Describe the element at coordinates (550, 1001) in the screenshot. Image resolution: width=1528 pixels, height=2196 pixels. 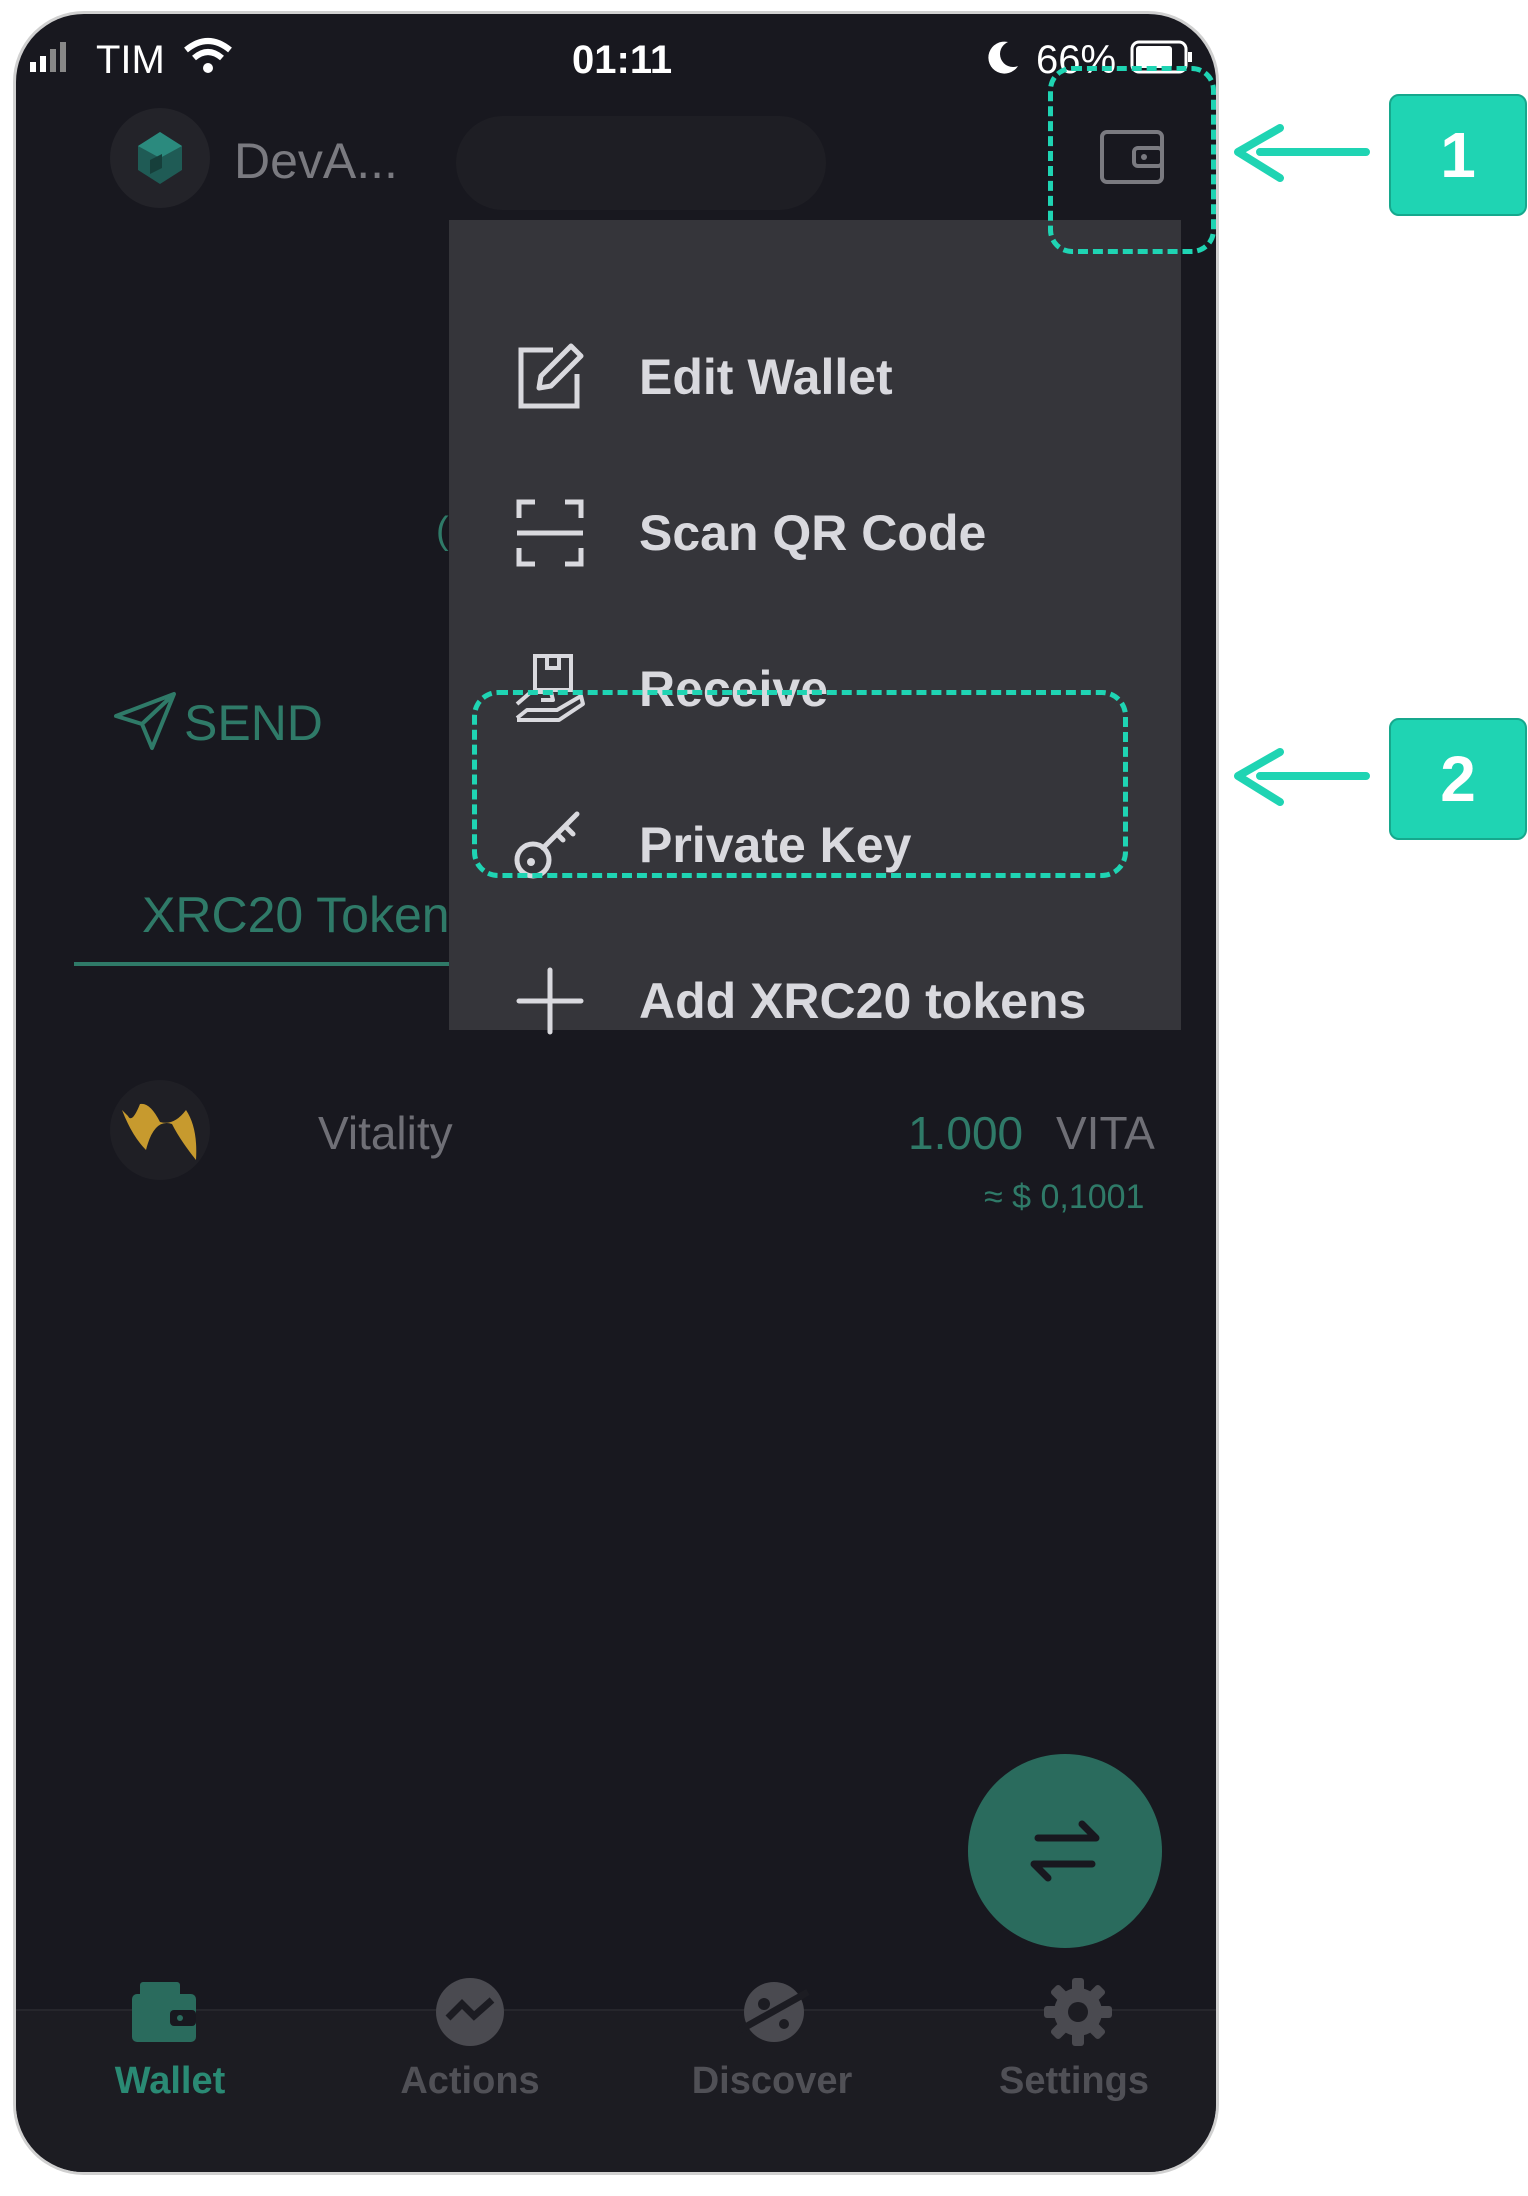
I see `plus-icon` at that location.